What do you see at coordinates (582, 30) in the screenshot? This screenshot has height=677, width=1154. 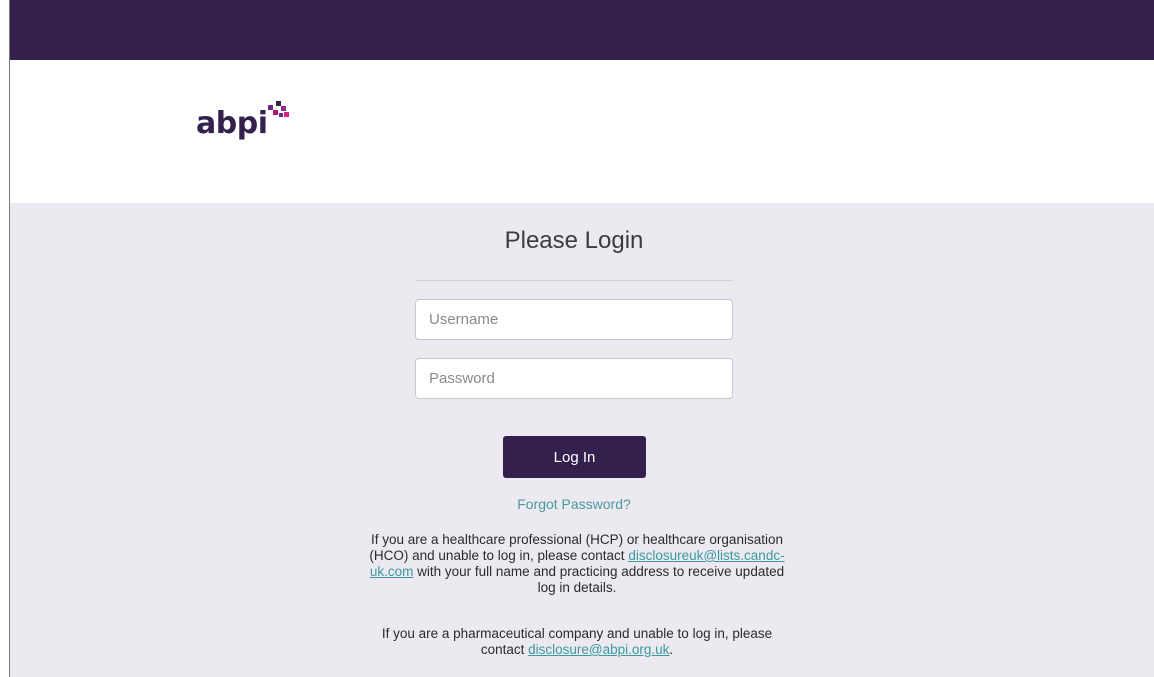 I see `top-bar` at bounding box center [582, 30].